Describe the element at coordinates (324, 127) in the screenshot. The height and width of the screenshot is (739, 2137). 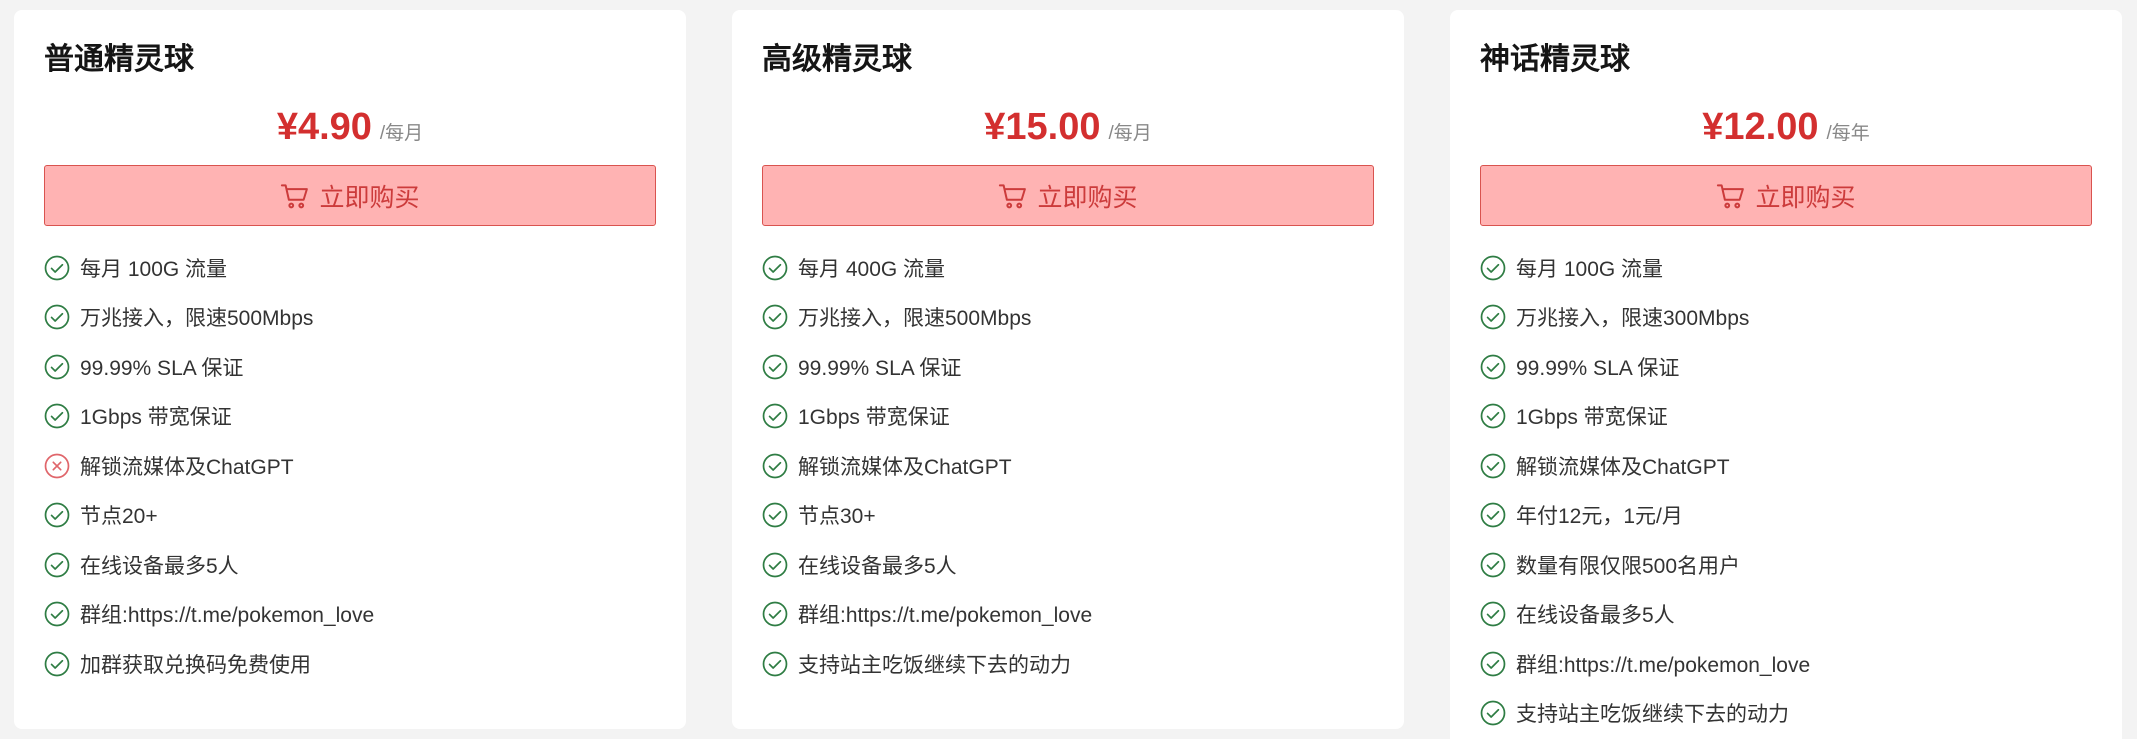
I see `plan-price: ¥4.90` at that location.